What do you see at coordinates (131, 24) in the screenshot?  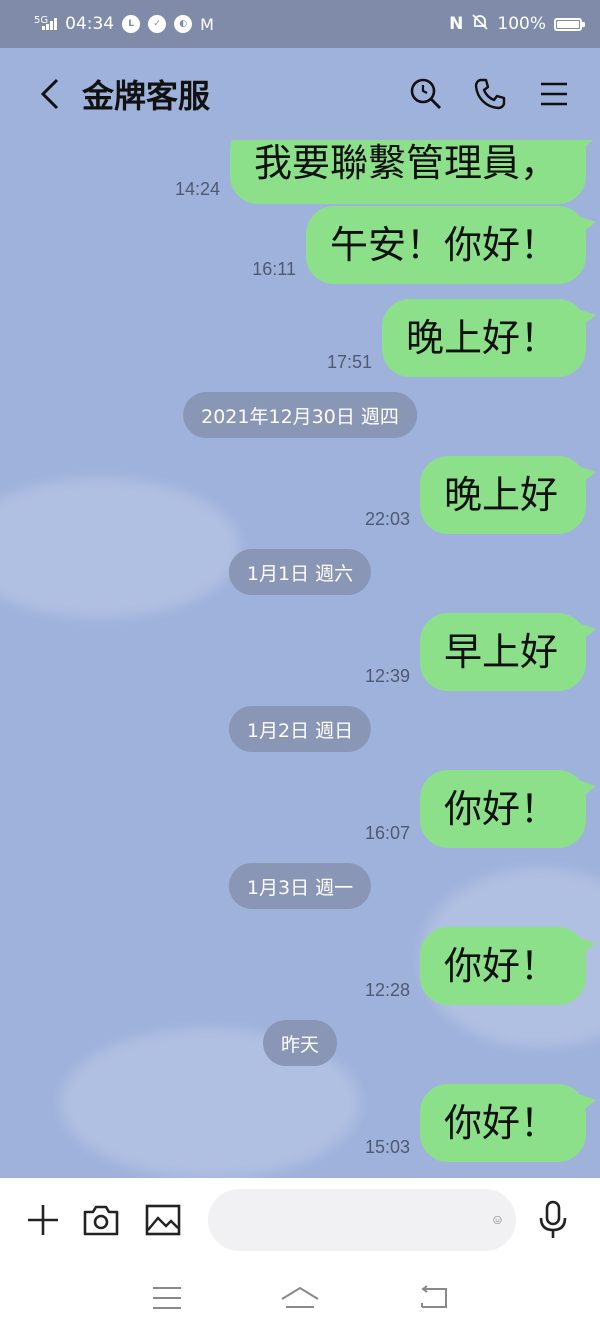 I see `line-notification-icon: L` at bounding box center [131, 24].